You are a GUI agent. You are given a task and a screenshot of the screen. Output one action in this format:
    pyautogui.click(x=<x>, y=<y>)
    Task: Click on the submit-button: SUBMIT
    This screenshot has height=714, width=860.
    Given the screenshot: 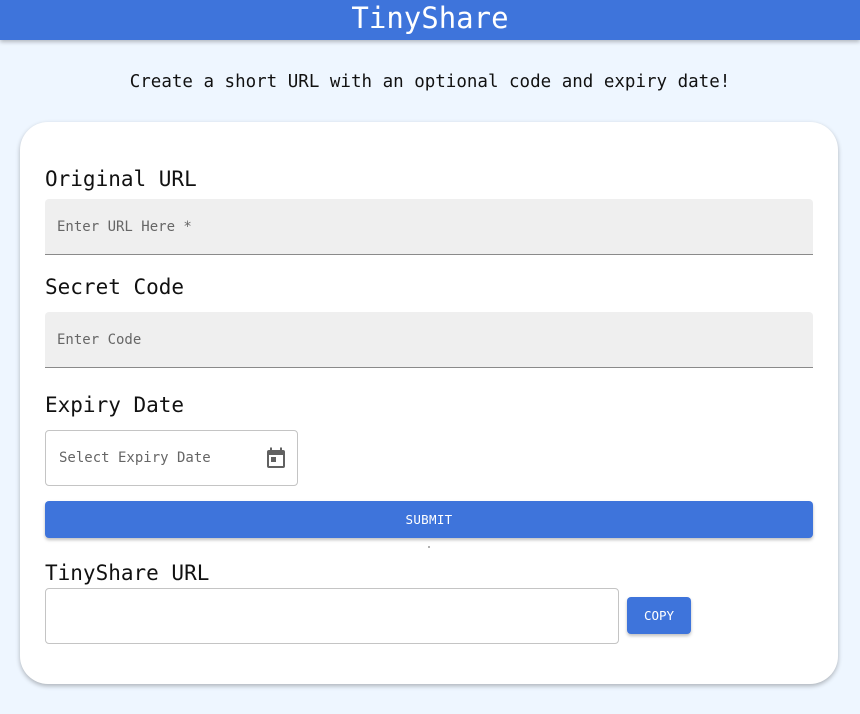 What is the action you would take?
    pyautogui.click(x=429, y=519)
    